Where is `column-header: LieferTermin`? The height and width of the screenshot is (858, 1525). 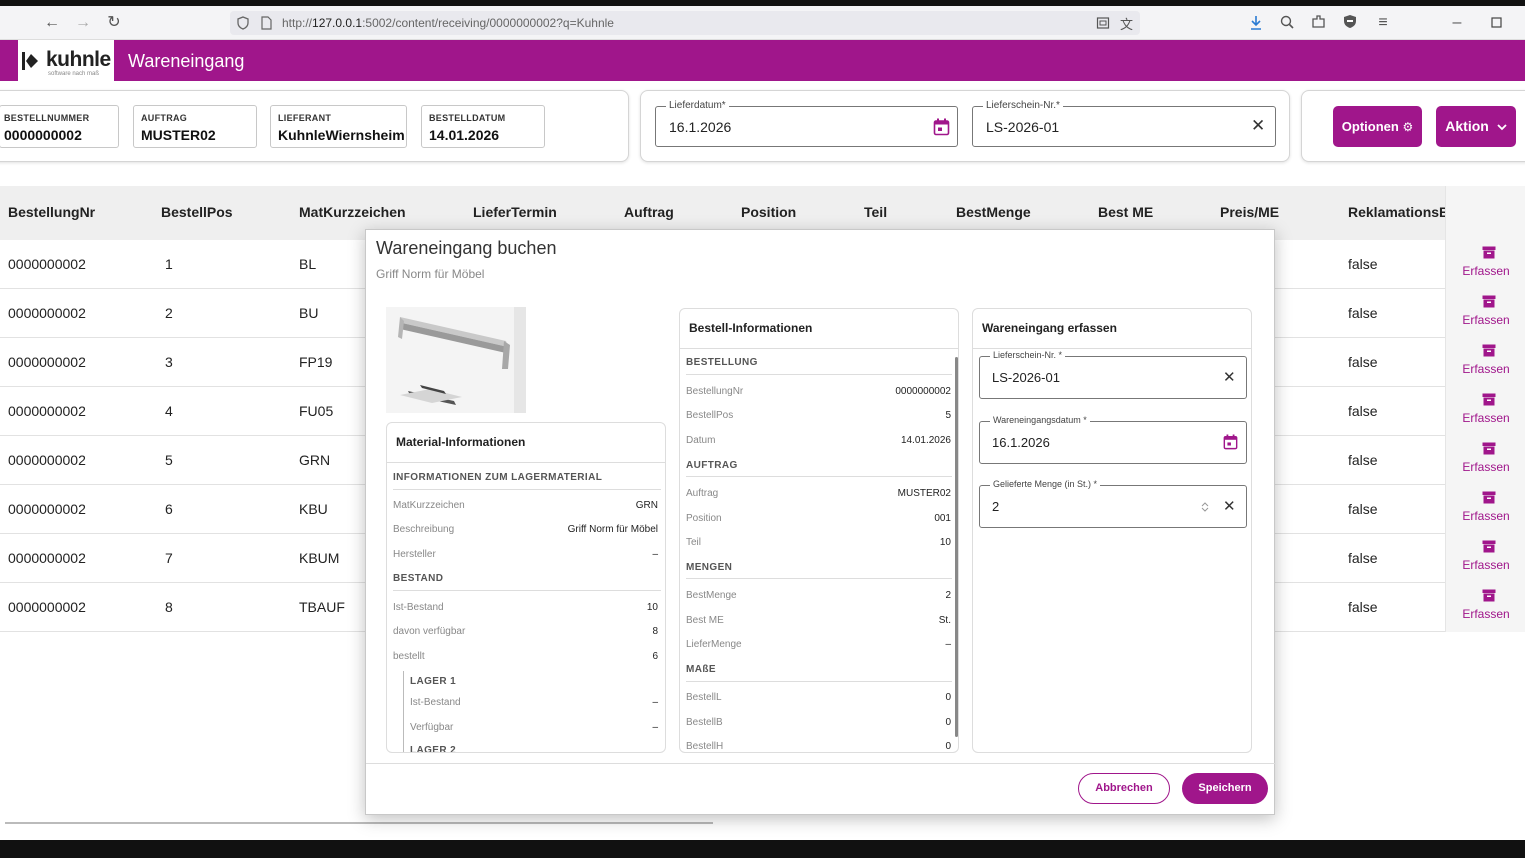 column-header: LieferTermin is located at coordinates (515, 212).